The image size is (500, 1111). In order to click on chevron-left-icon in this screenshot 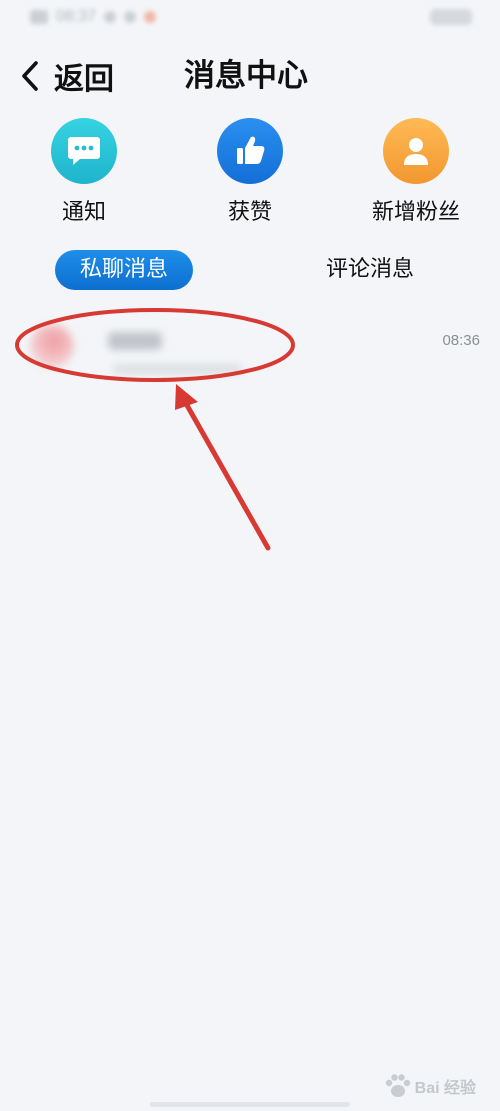, I will do `click(30, 76)`.